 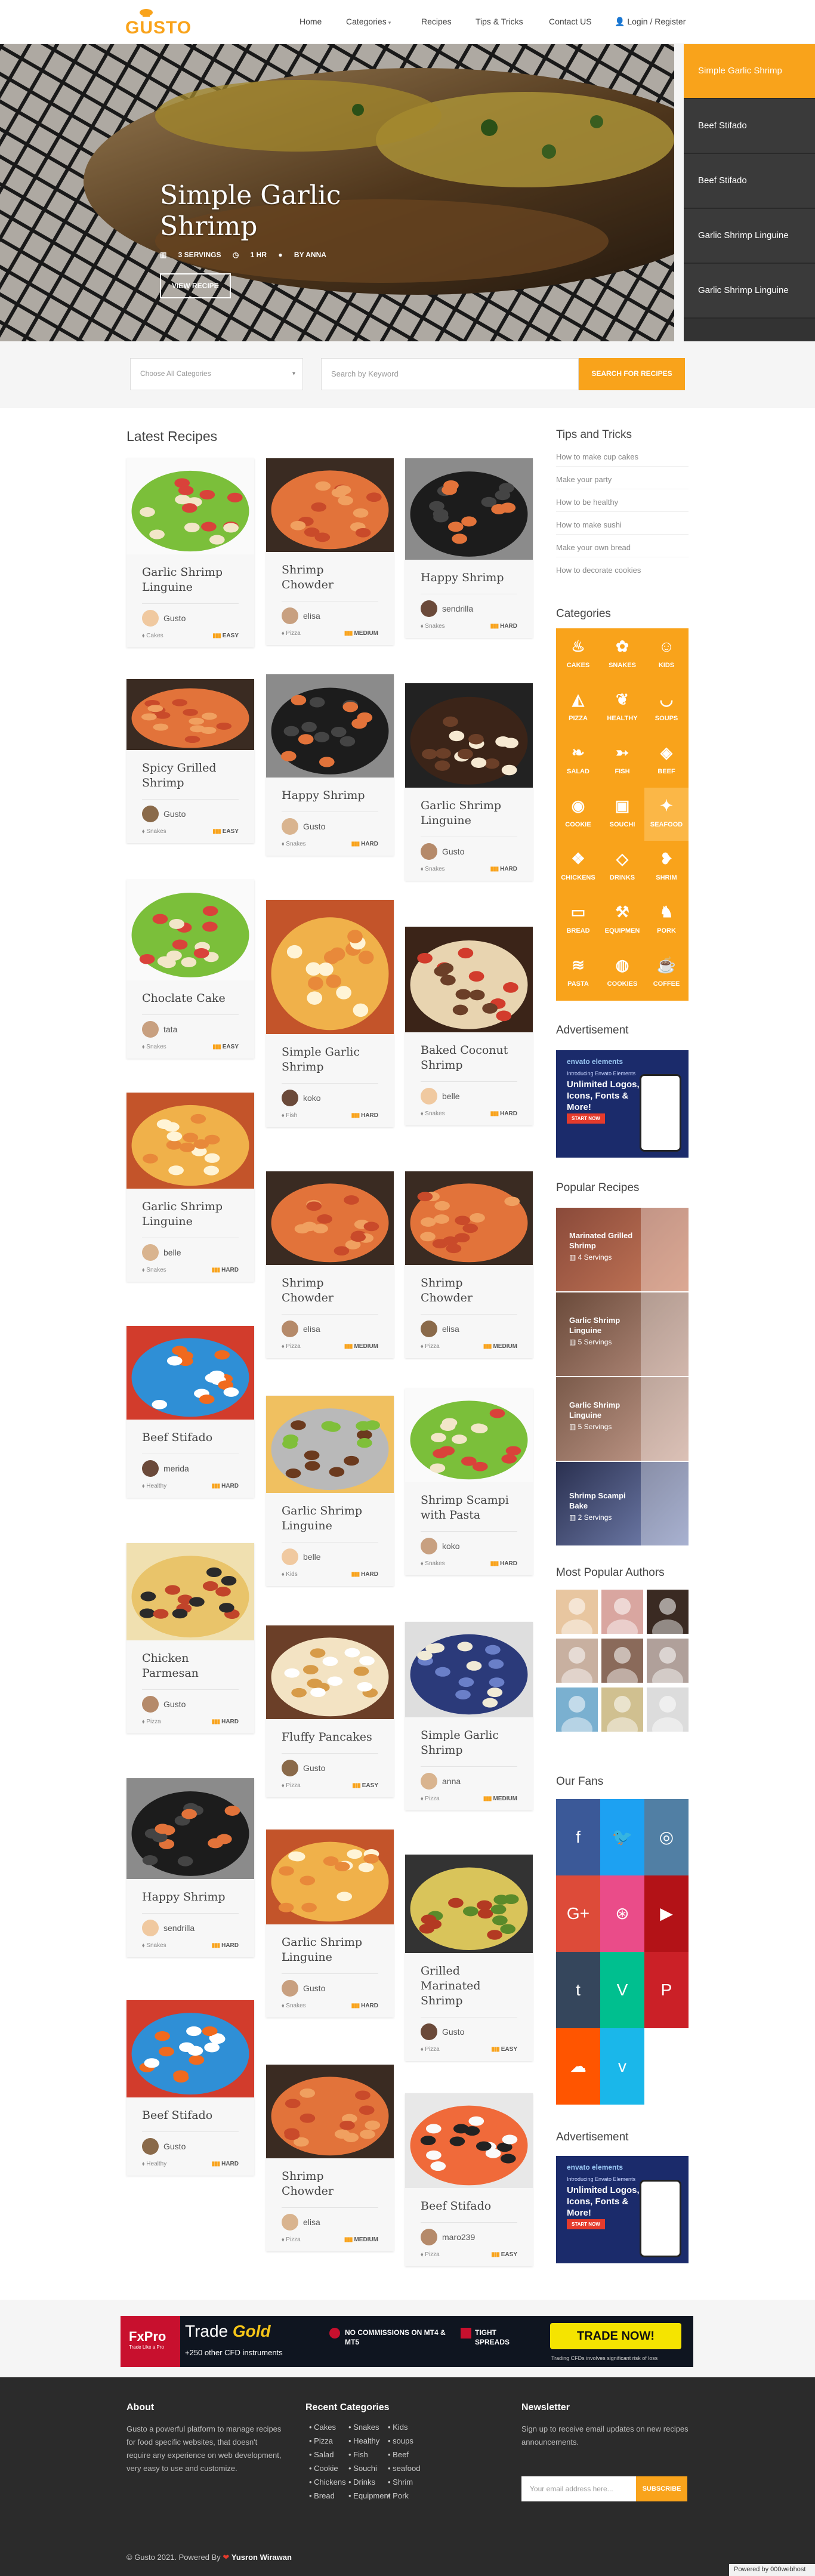 I want to click on category-seafood: ✦ SEAFOOD, so click(x=666, y=814).